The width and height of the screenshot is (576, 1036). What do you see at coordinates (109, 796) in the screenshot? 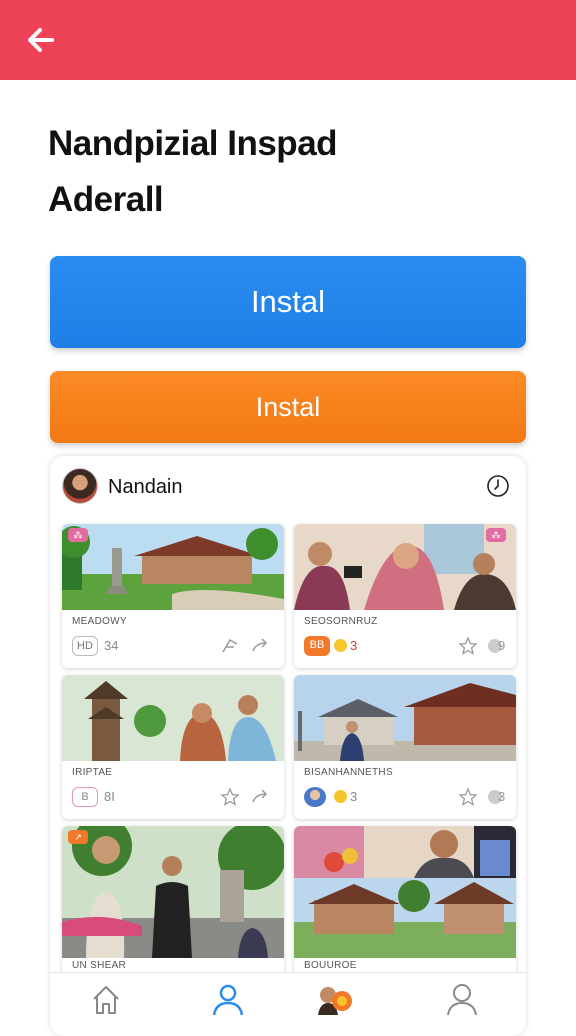
I see `tile-count: 8I` at bounding box center [109, 796].